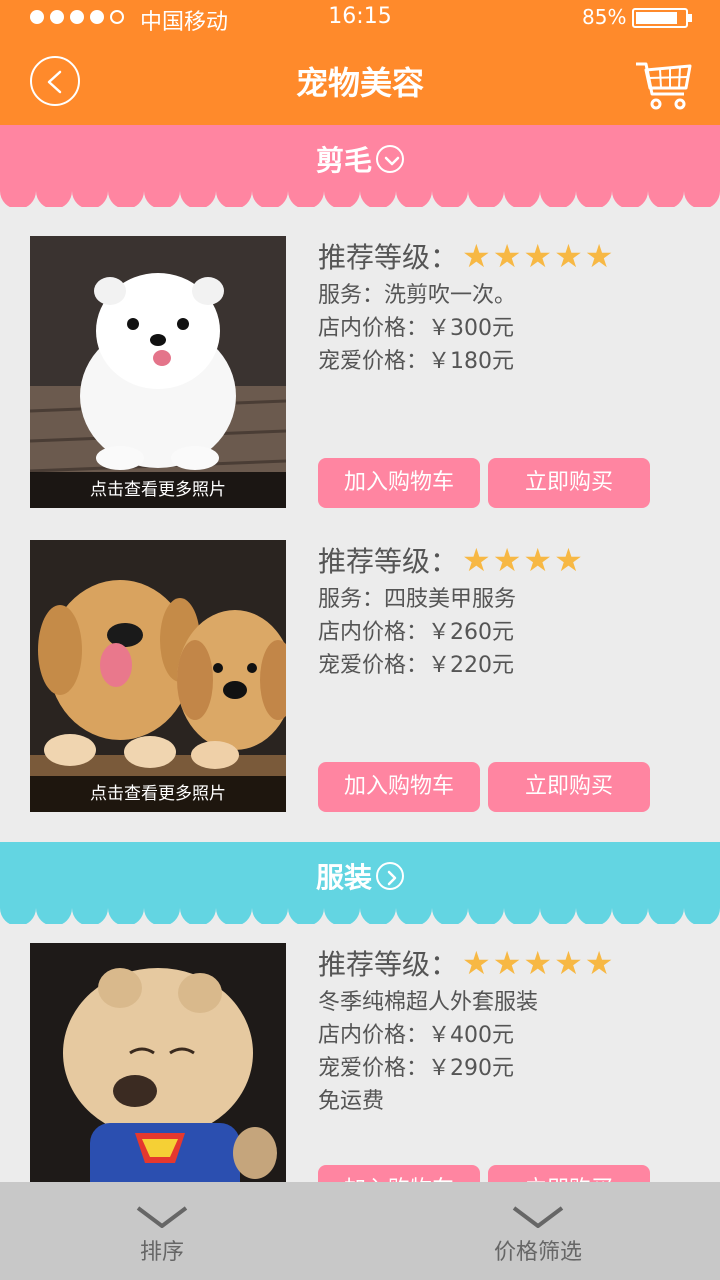 The width and height of the screenshot is (720, 1280). I want to click on free-shipping-note: 免运费, so click(351, 1101).